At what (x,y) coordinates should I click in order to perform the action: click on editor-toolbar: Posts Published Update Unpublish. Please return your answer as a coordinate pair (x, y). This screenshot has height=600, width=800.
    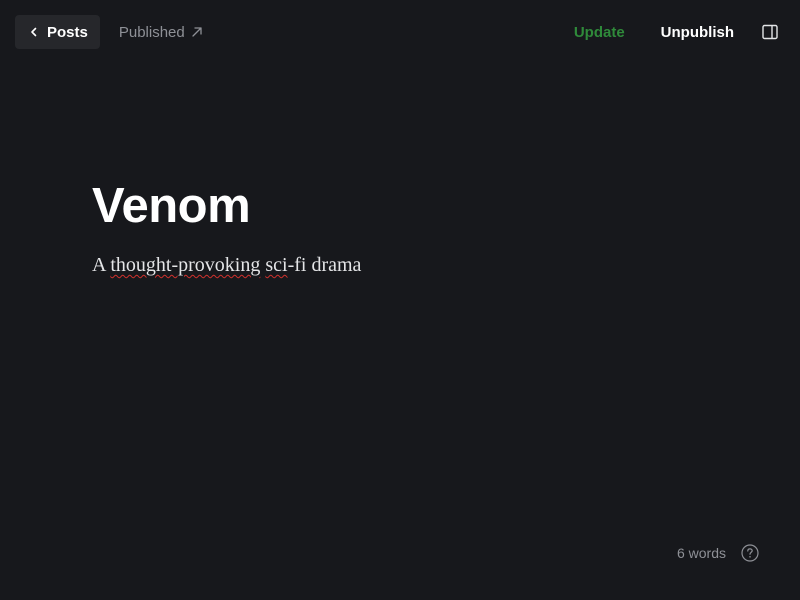
    Looking at the image, I should click on (396, 32).